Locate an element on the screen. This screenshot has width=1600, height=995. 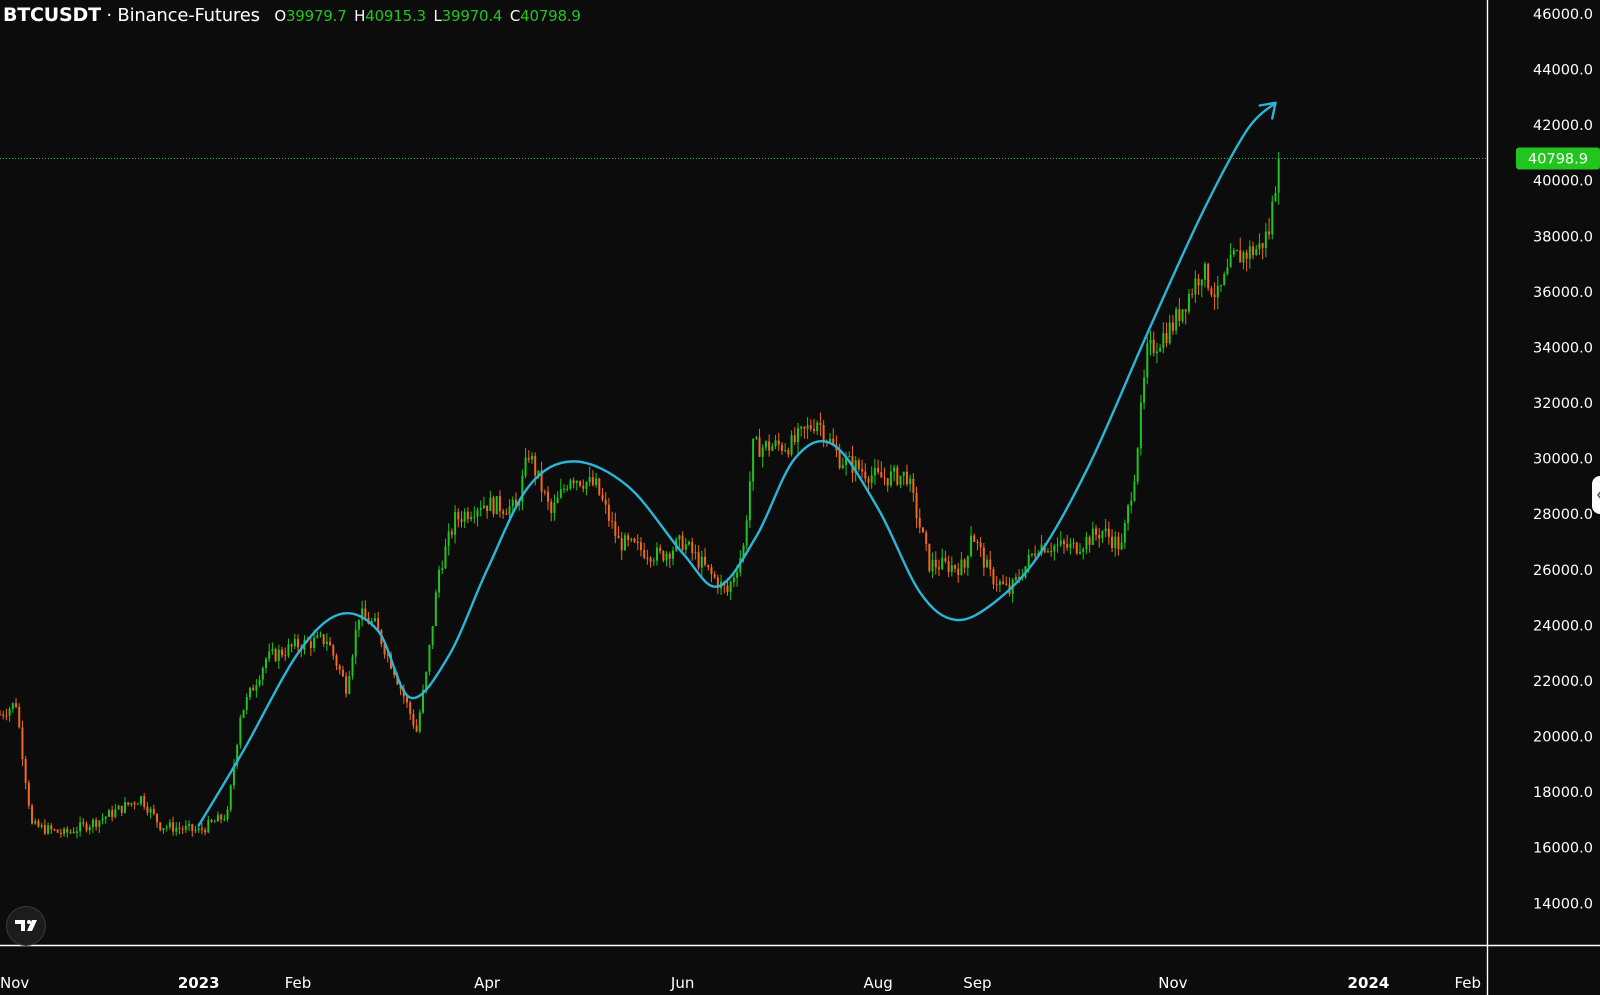
y-tick-label: 20000.0 is located at coordinates (1563, 738).